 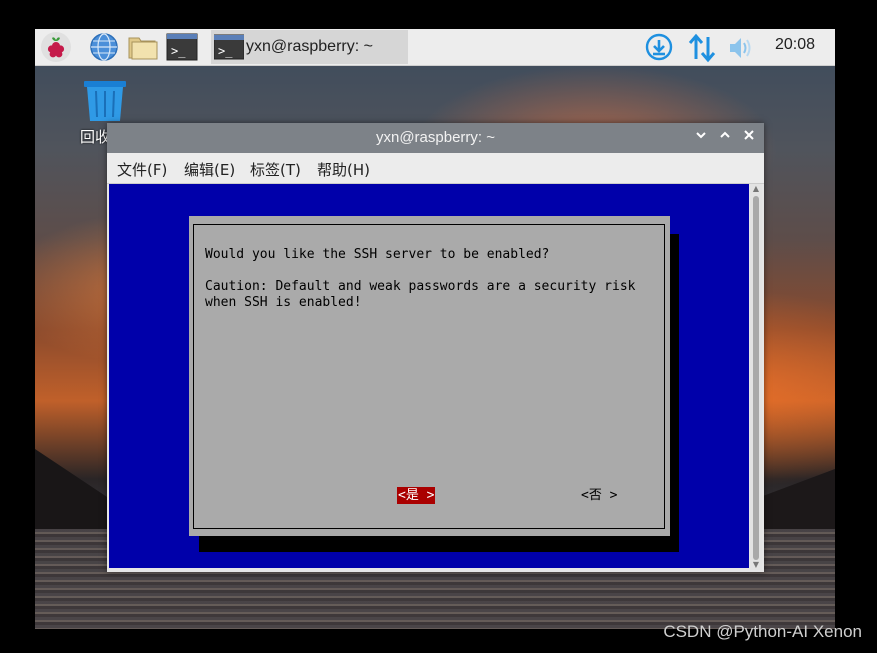 I want to click on window-title: yxn@raspberry: ~, so click(x=435, y=137).